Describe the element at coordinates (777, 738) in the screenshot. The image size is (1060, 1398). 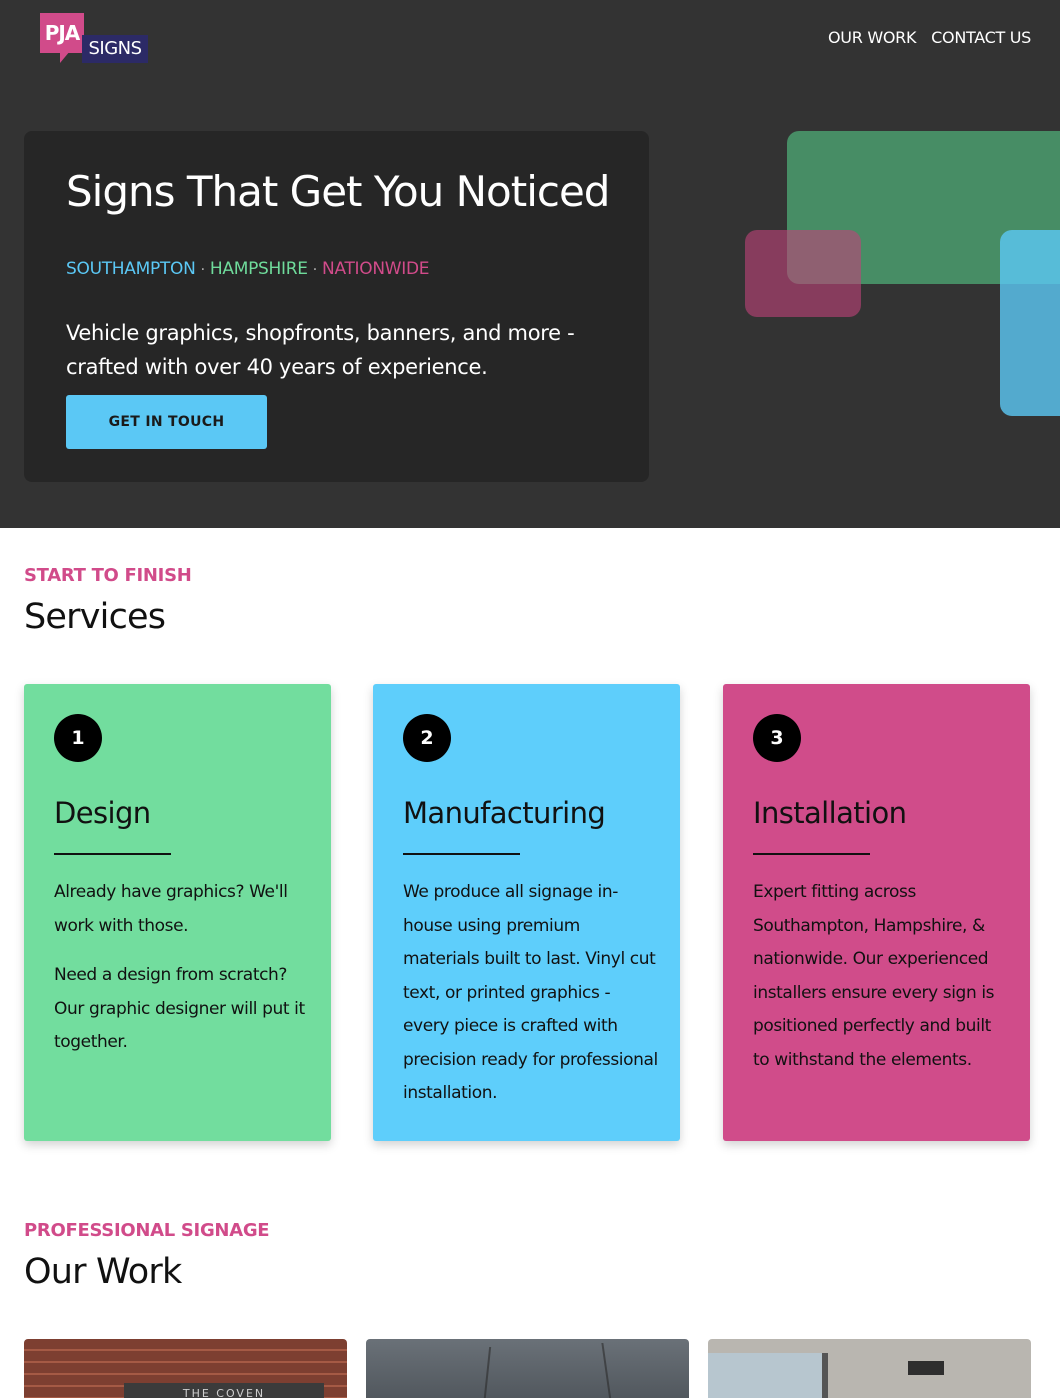
I see `step-number-badge: 3` at that location.